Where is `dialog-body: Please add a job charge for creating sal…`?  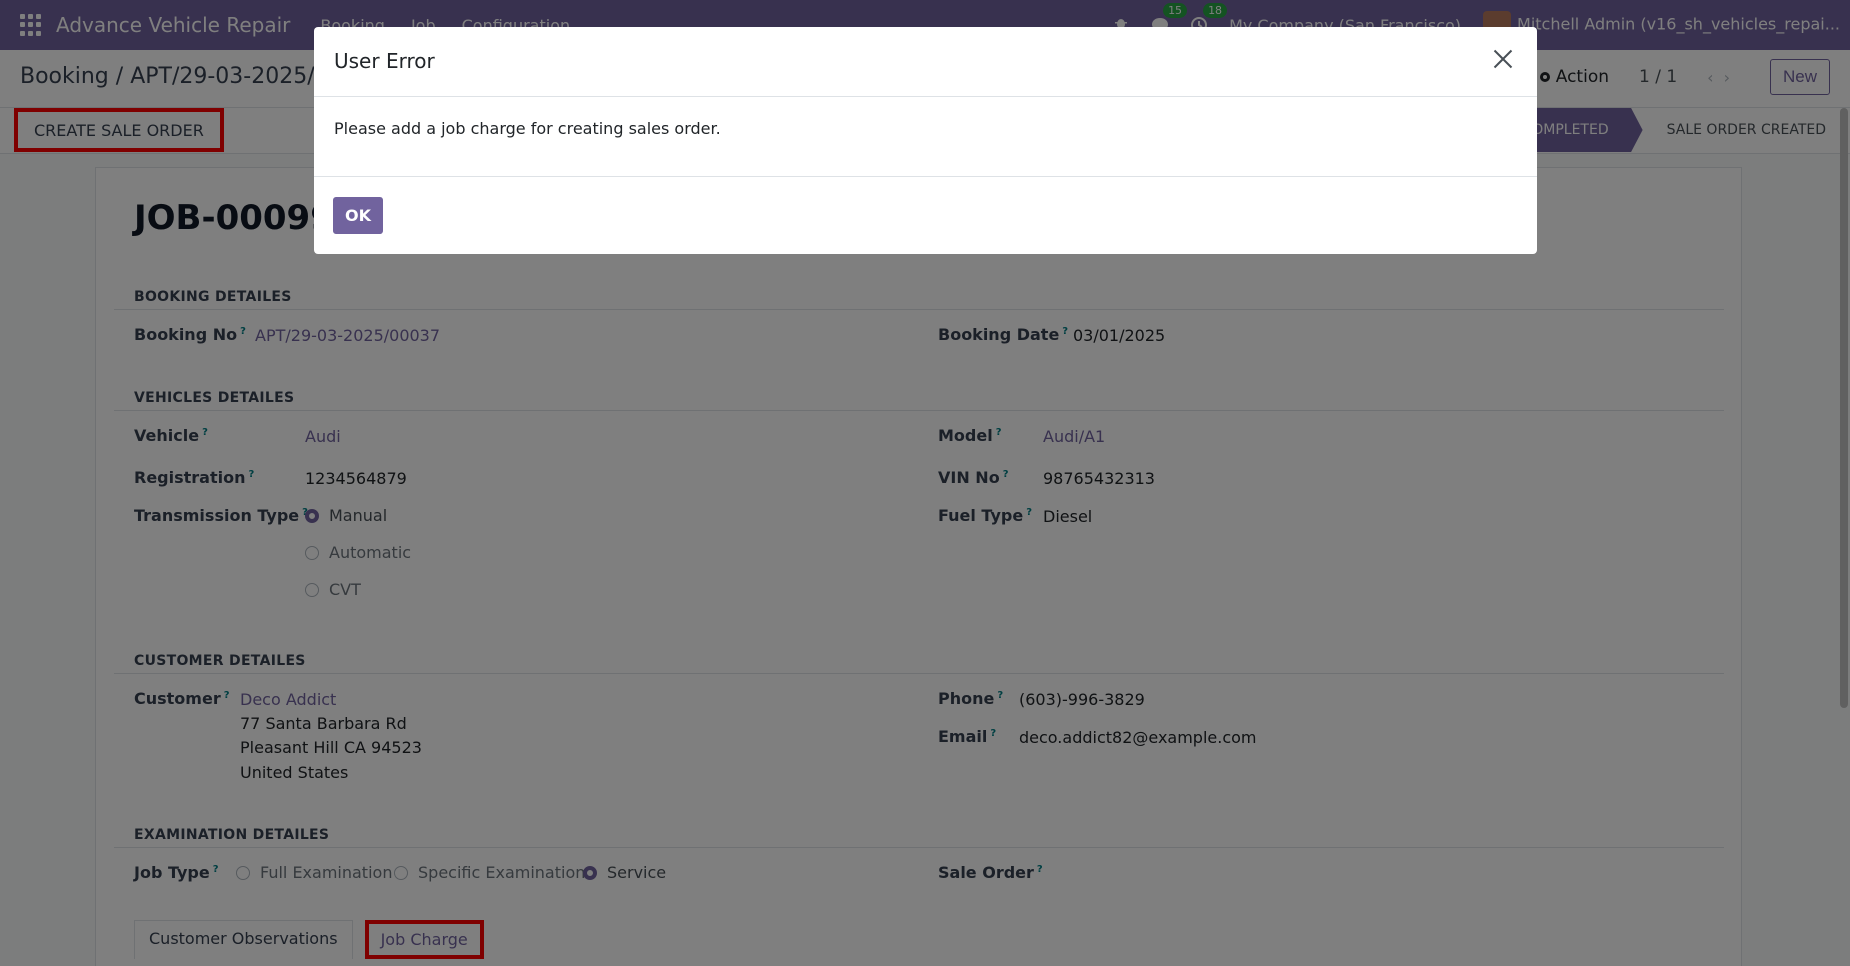 dialog-body: Please add a job charge for creating sal… is located at coordinates (925, 137).